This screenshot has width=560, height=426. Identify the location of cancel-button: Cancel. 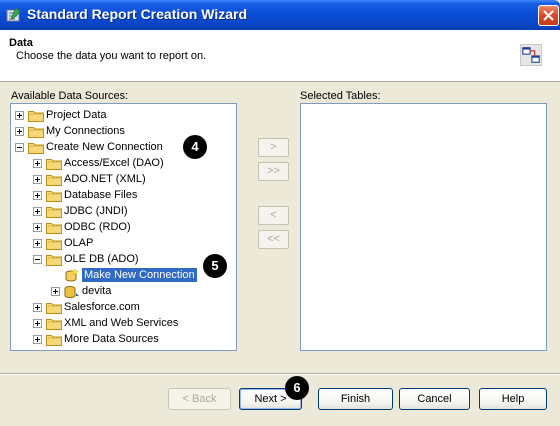
(434, 399).